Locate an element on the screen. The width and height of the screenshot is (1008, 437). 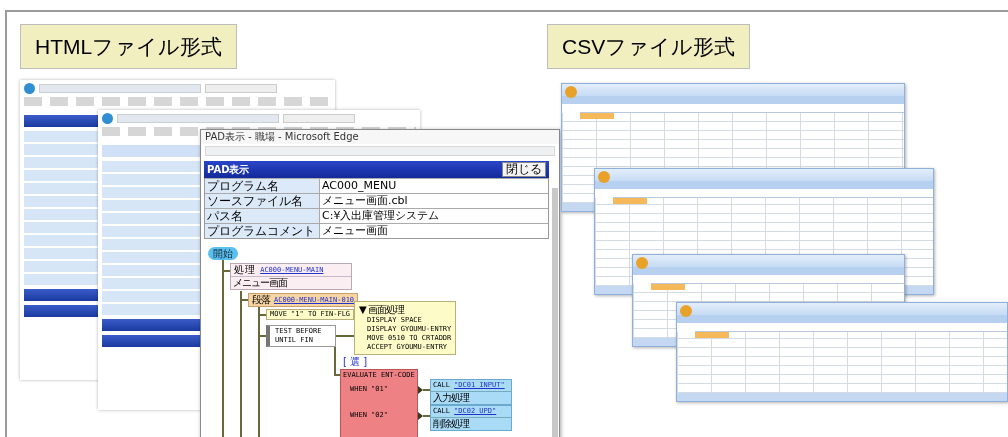
section-heading: CSVファイル形式 is located at coordinates (649, 46).